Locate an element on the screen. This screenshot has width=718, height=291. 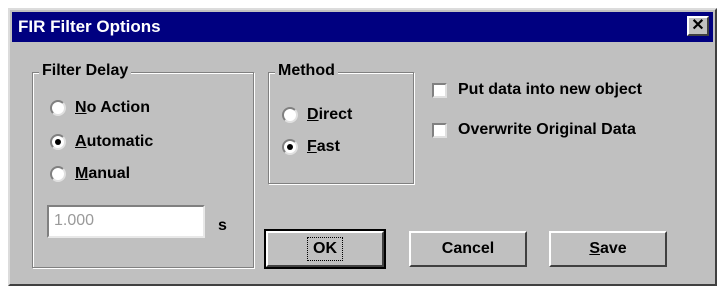
radio-automatic: Automatic is located at coordinates (101, 142).